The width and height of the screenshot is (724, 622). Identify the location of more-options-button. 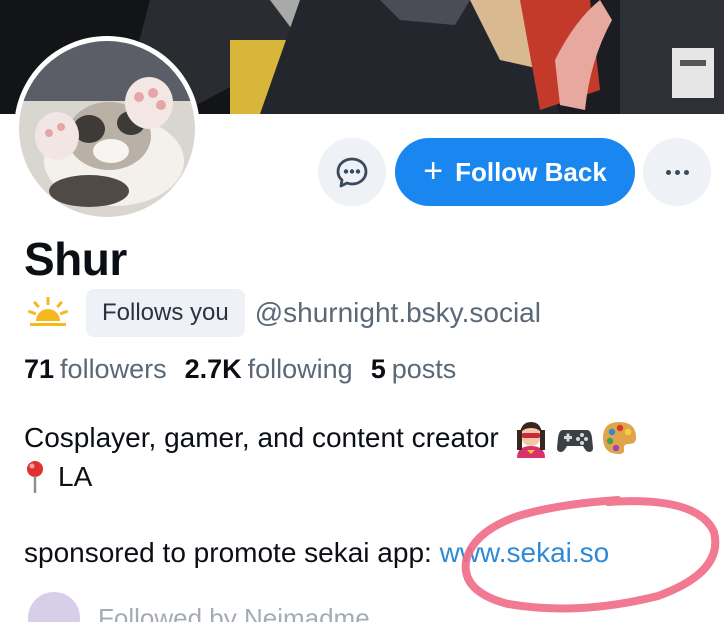
(677, 172).